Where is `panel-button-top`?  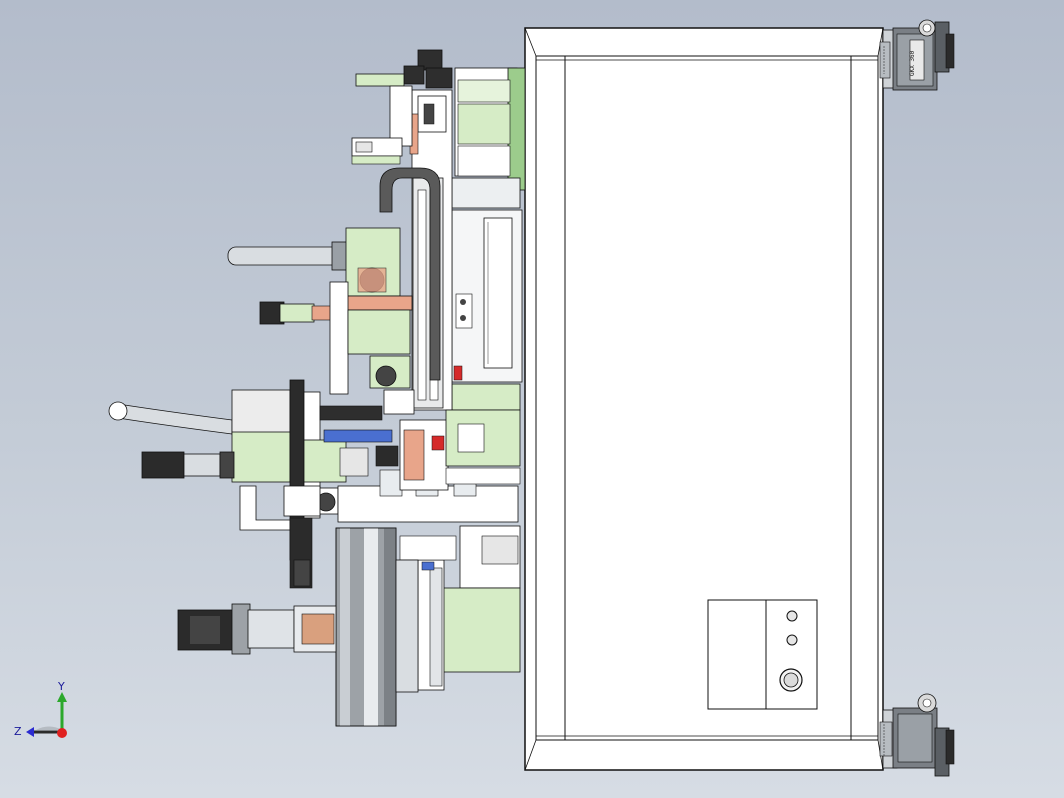
panel-button-top is located at coordinates (792, 616).